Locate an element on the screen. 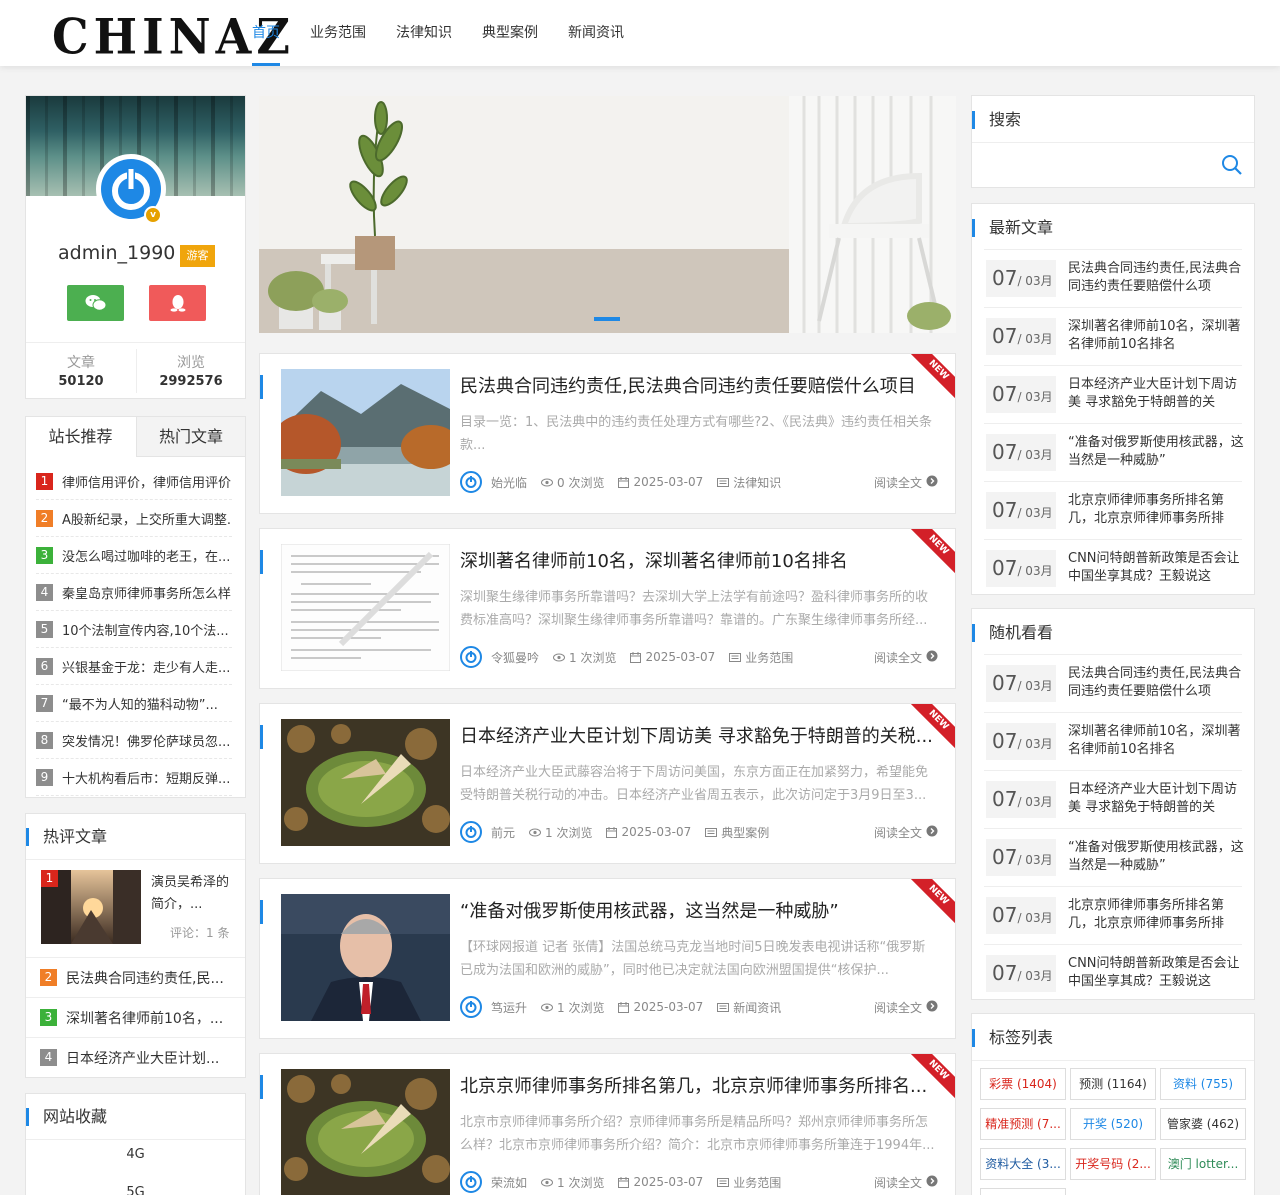  qq-button is located at coordinates (177, 303).